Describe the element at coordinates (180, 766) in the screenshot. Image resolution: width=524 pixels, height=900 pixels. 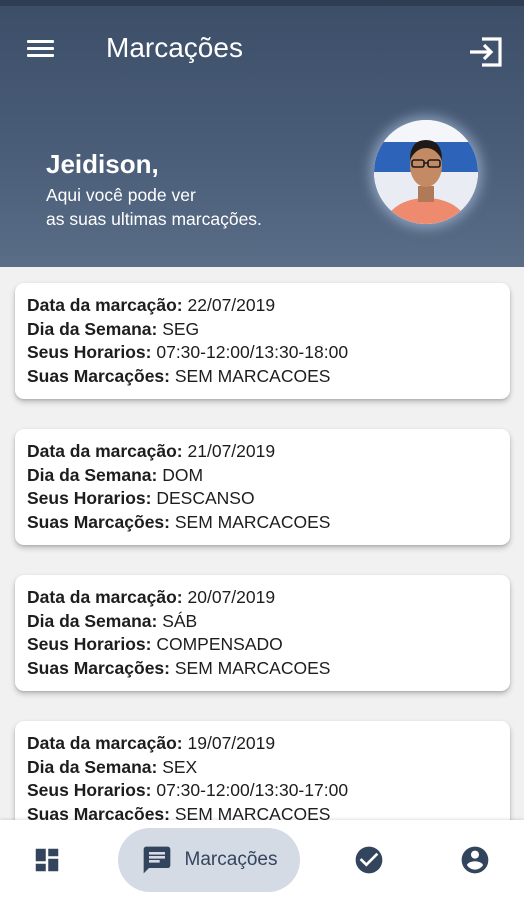
I see `record-weekday-value: SEX` at that location.